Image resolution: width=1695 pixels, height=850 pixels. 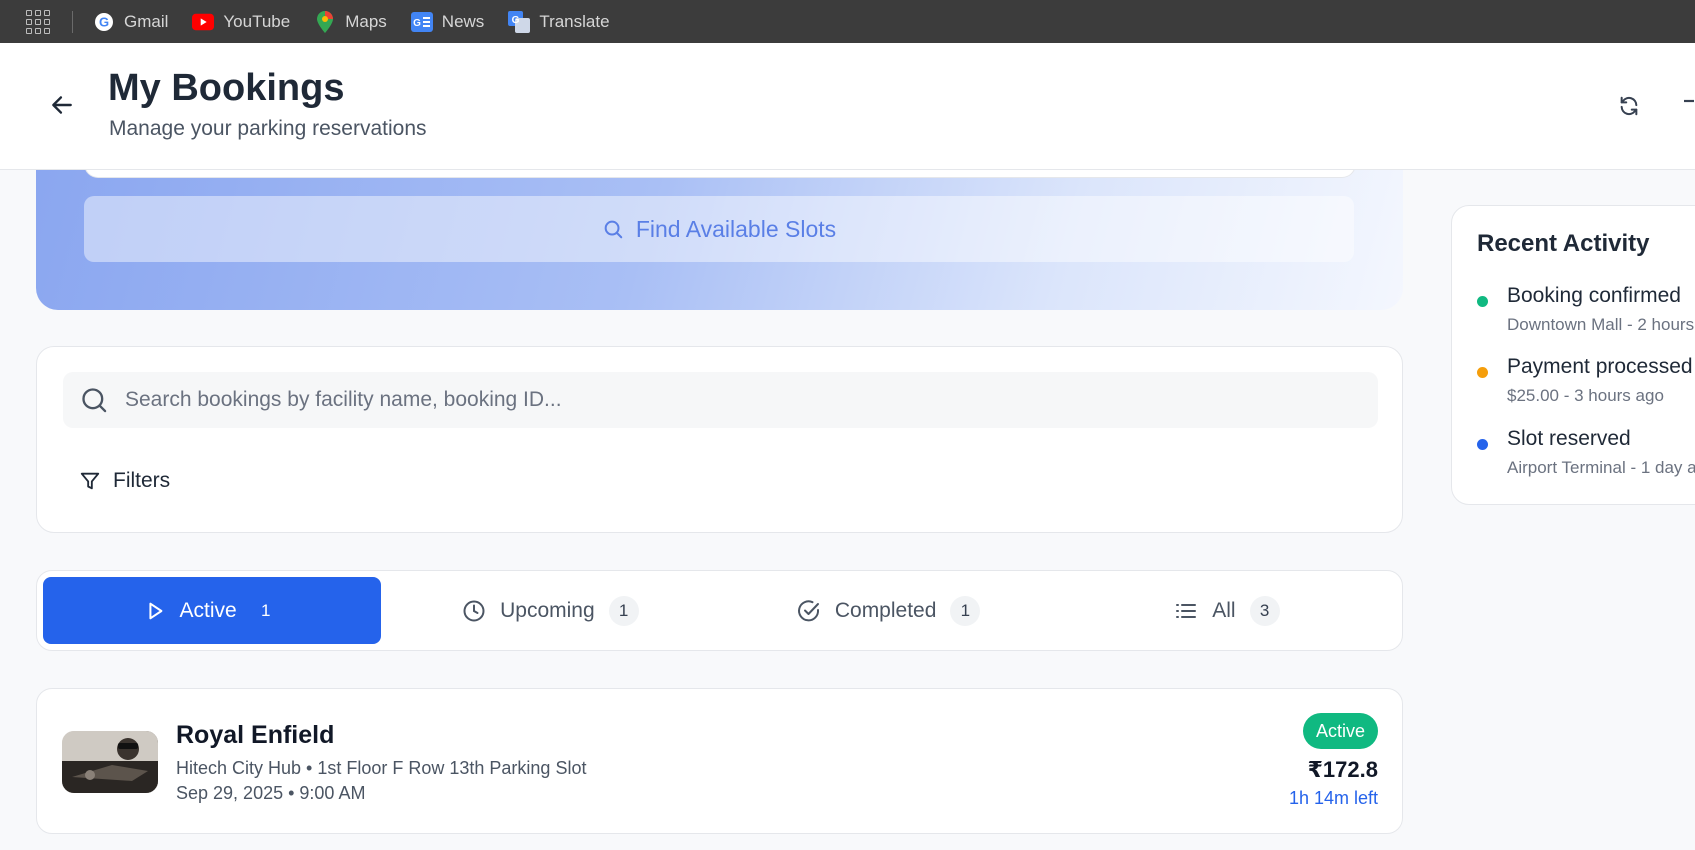 What do you see at coordinates (736, 228) in the screenshot?
I see `find-available-slots-label: Find Available Slots` at bounding box center [736, 228].